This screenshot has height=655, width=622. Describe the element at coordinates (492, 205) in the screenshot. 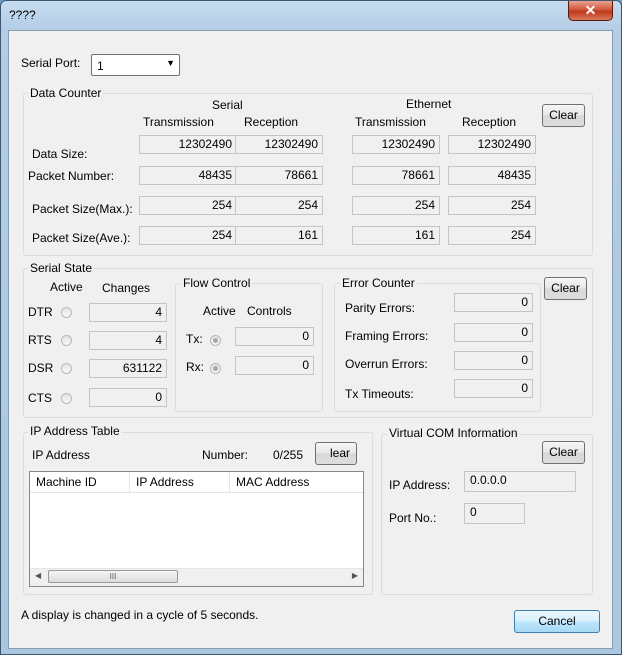

I see `eth-rx-packet-size-max: 254` at that location.